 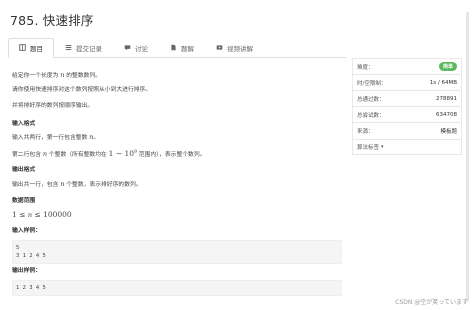 What do you see at coordinates (26, 271) in the screenshot?
I see `sample-output-heading: 输出样例：` at bounding box center [26, 271].